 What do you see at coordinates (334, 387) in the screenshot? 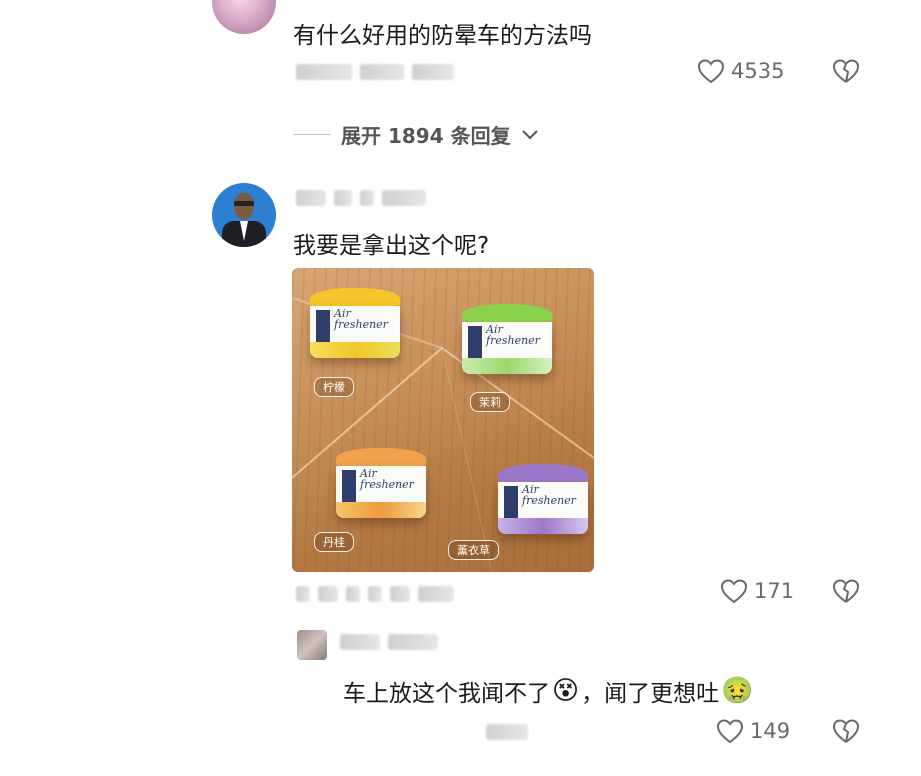
I see `product-tag: 柠檬` at bounding box center [334, 387].